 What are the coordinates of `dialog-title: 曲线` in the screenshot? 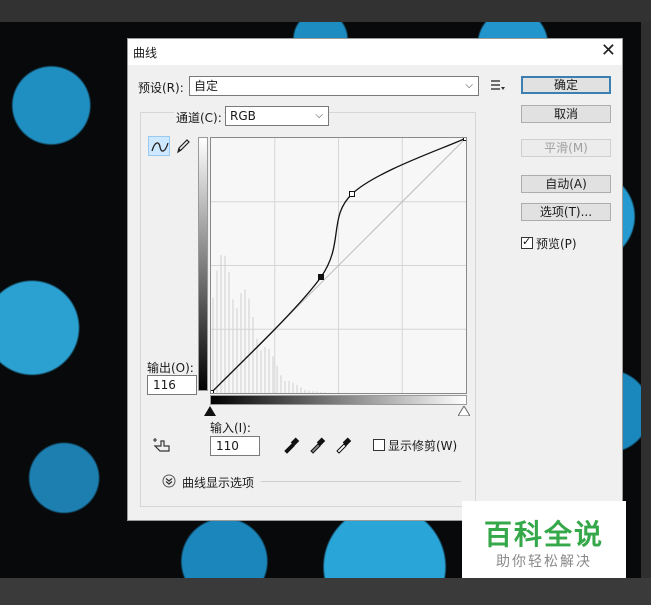 It's located at (145, 53).